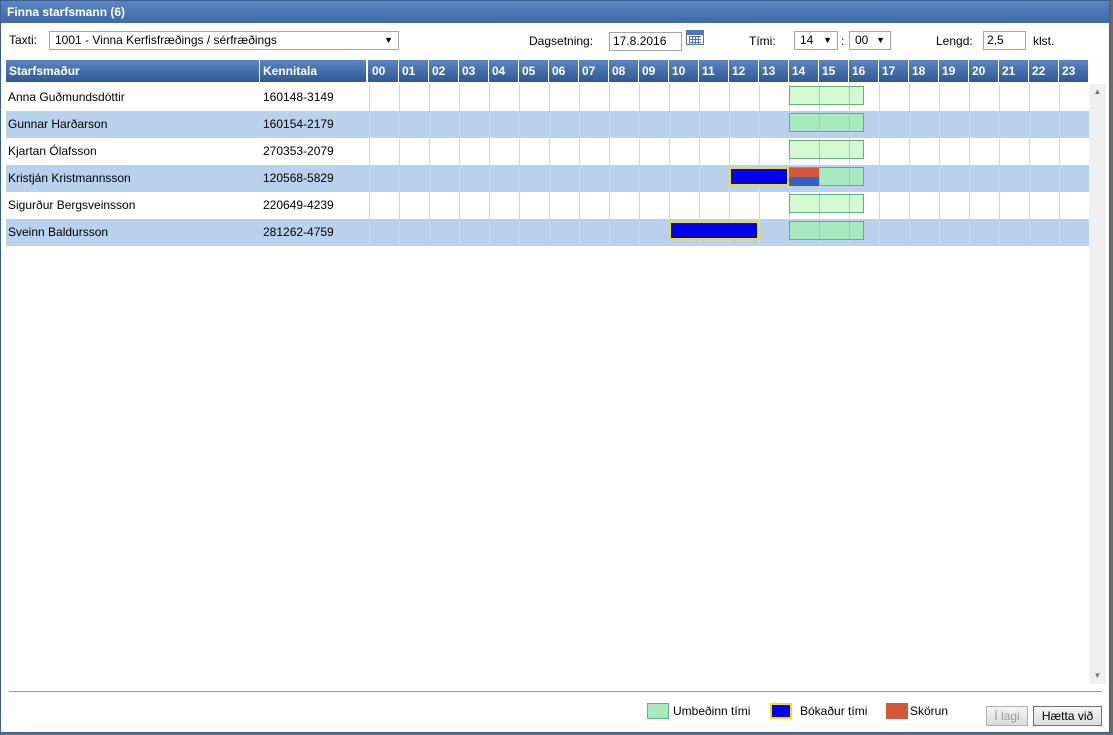  I want to click on column-header-kennitala: Kennitala, so click(314, 71).